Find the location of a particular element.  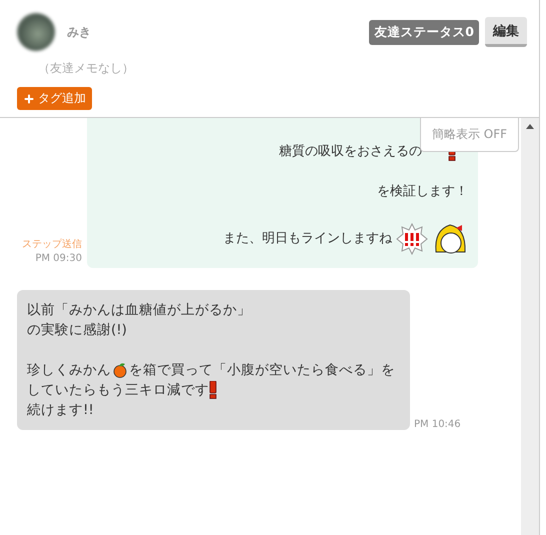

contact-name: みき is located at coordinates (79, 32).